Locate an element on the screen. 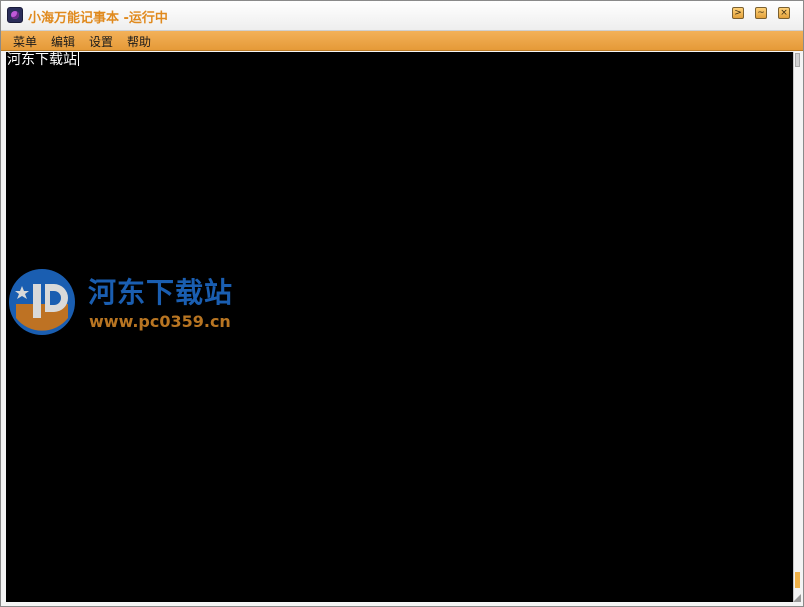  menu-bar: 菜单 编辑 设置 帮助 is located at coordinates (402, 41).